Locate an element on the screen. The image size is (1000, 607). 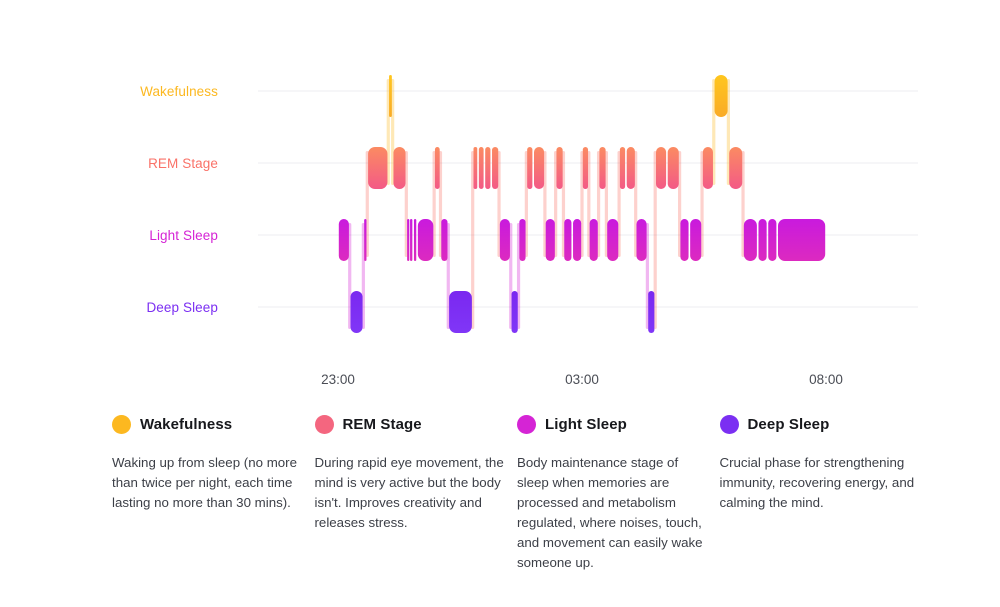
y-axis-label-light: Light Sleep is located at coordinates (183, 235).